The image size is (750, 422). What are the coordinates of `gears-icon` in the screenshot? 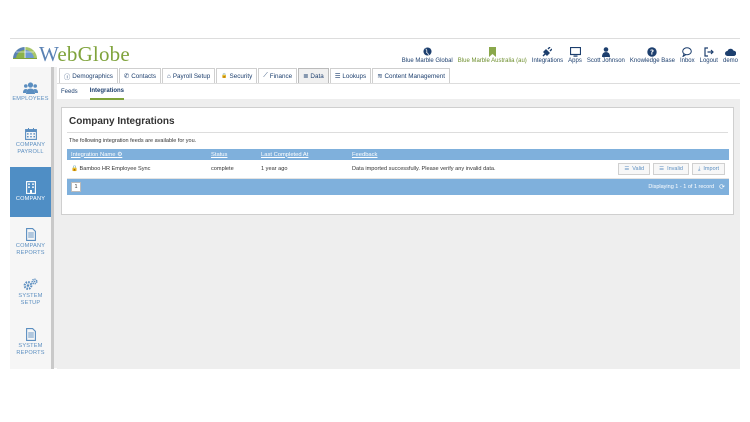 It's located at (30, 283).